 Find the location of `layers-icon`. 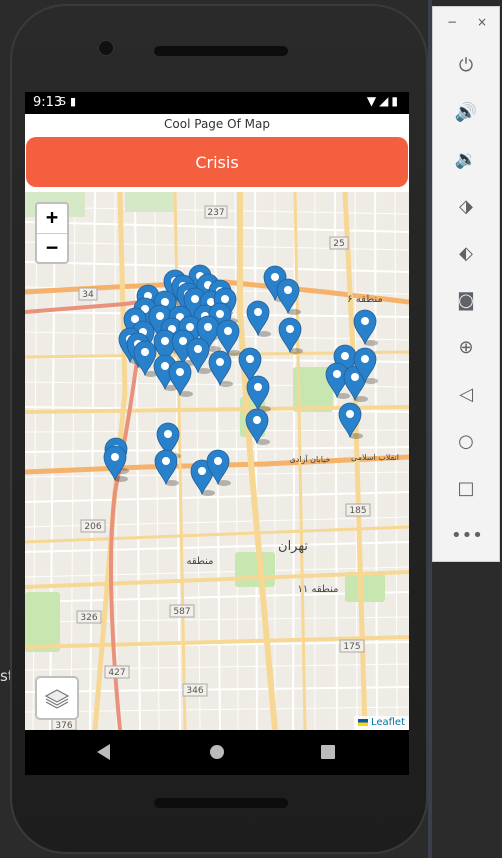

layers-icon is located at coordinates (57, 699).